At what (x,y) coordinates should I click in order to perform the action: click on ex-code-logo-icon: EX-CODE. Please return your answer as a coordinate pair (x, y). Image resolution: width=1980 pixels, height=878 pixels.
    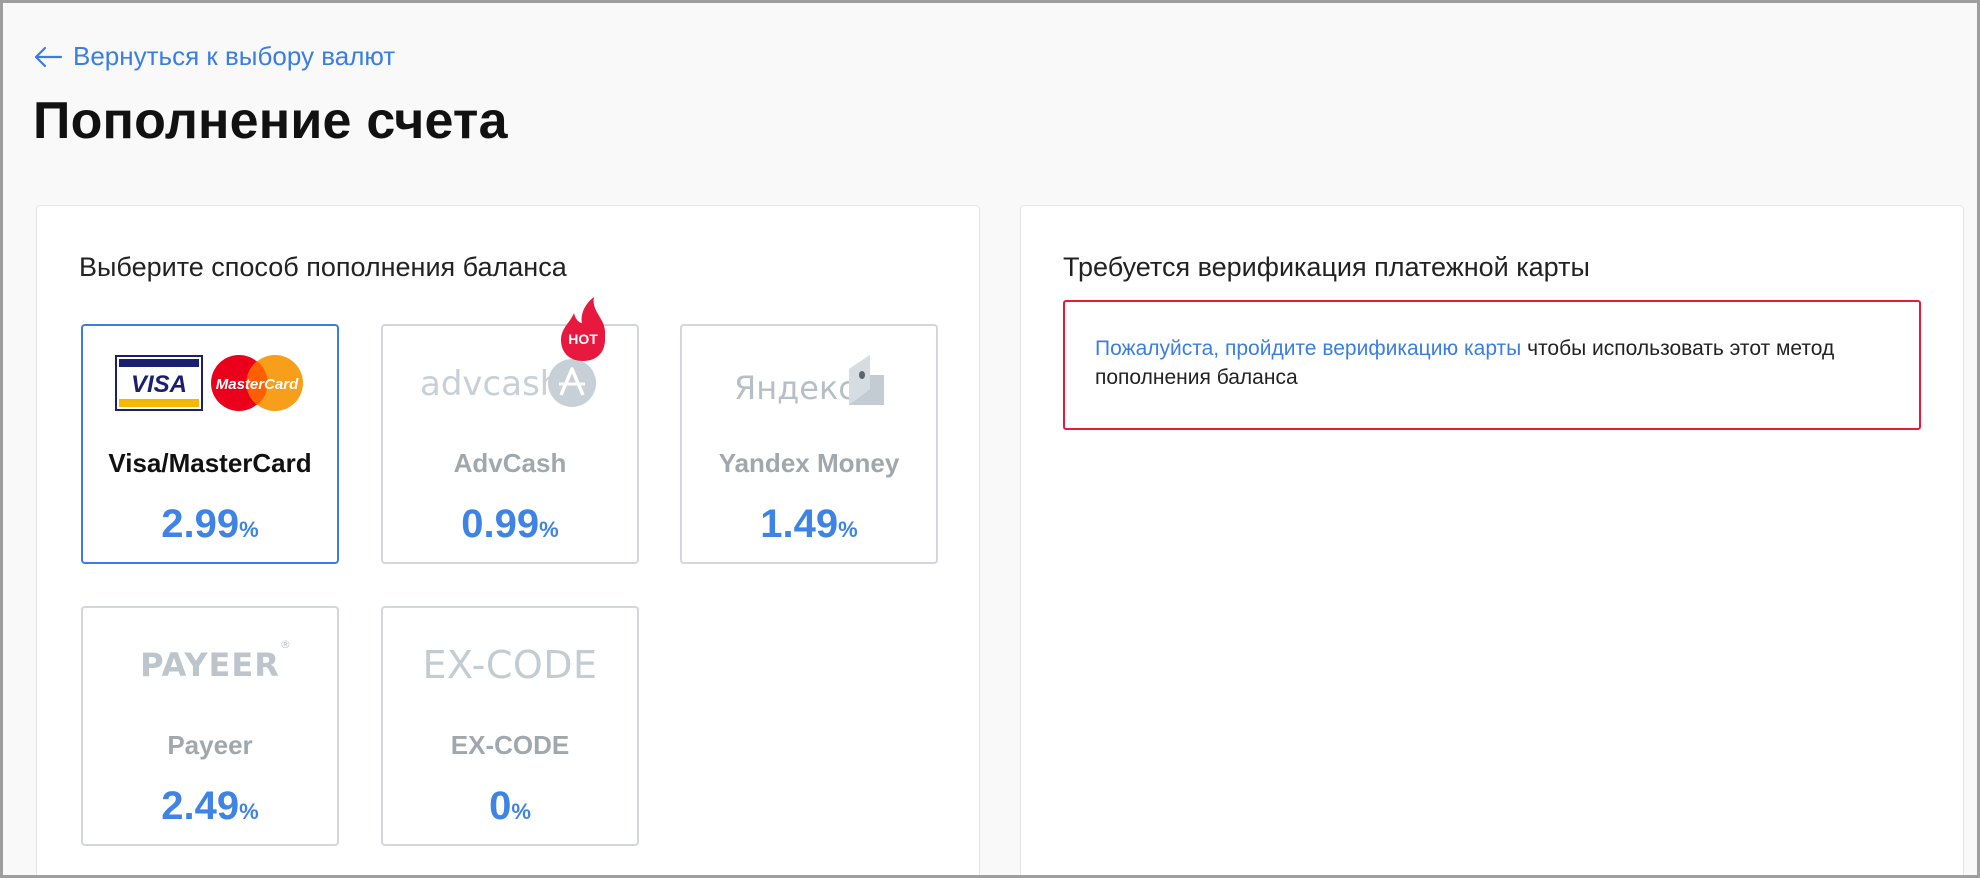
    Looking at the image, I should click on (510, 665).